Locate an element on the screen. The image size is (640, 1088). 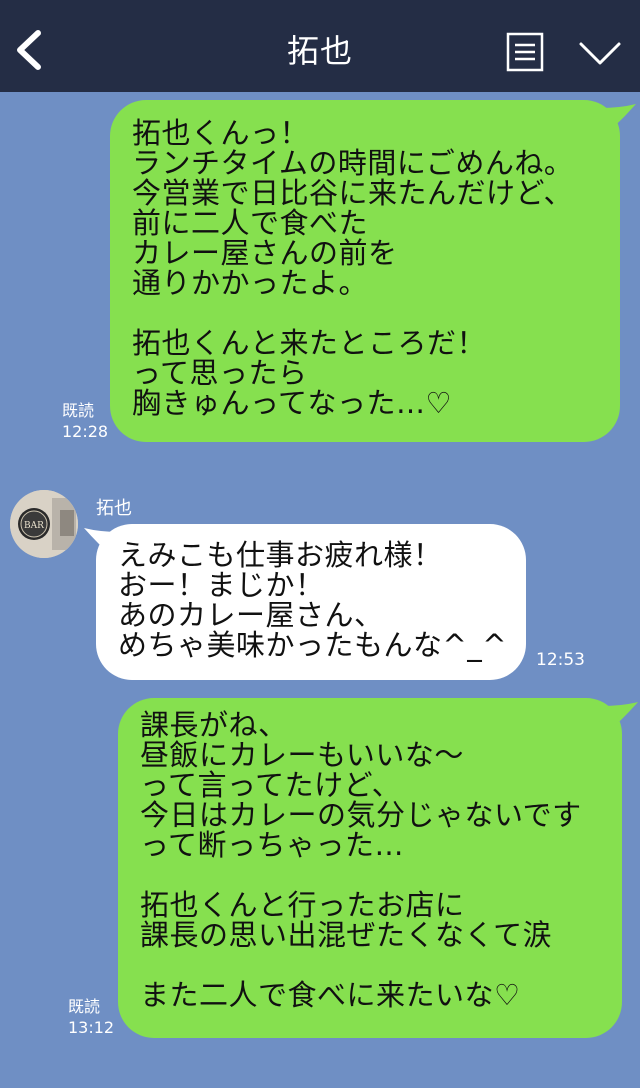
sender-name: 拓也 is located at coordinates (114, 508).